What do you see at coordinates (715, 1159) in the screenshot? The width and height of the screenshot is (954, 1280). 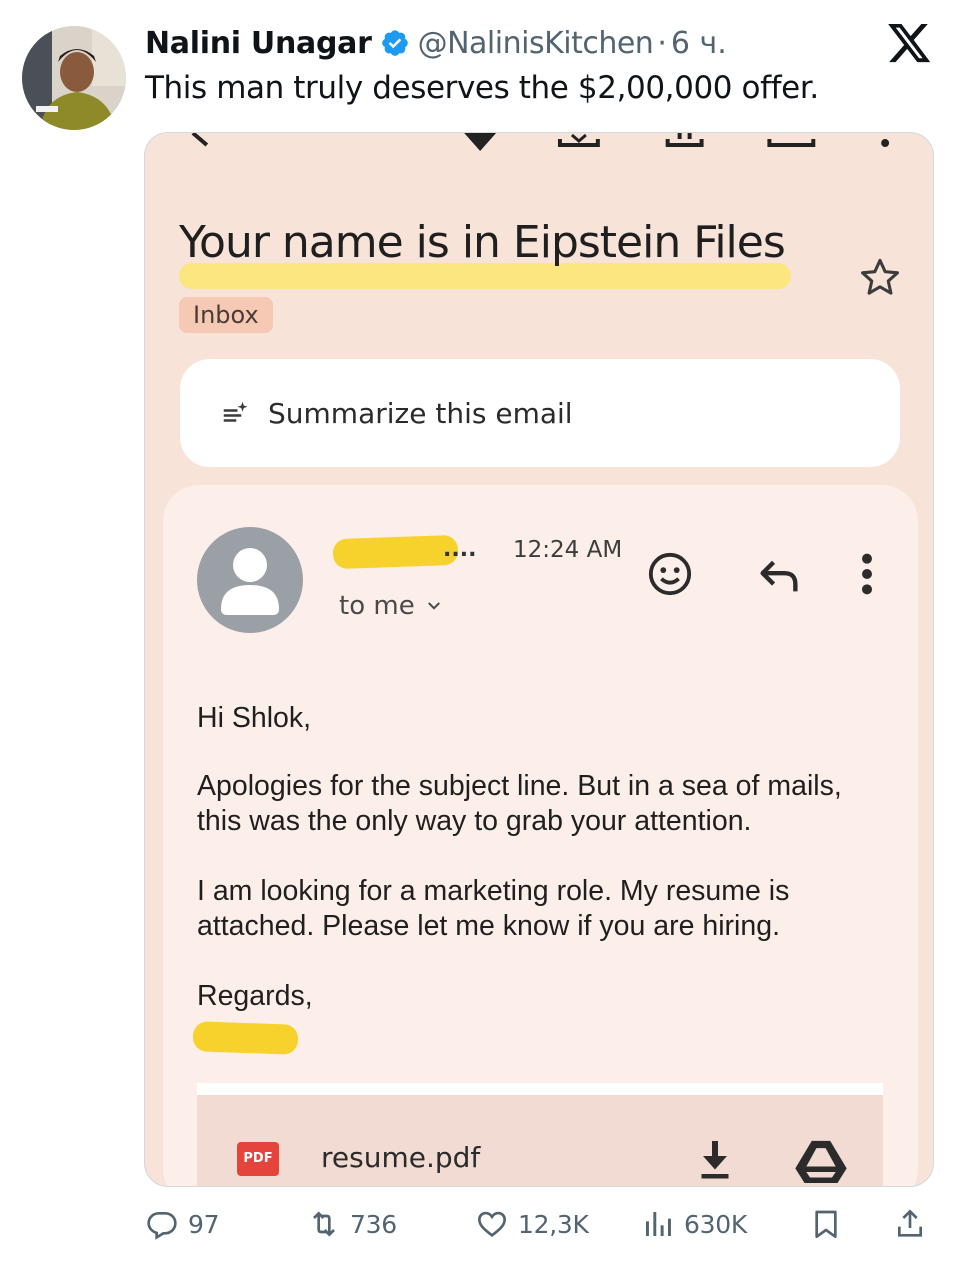 I see `download-icon` at bounding box center [715, 1159].